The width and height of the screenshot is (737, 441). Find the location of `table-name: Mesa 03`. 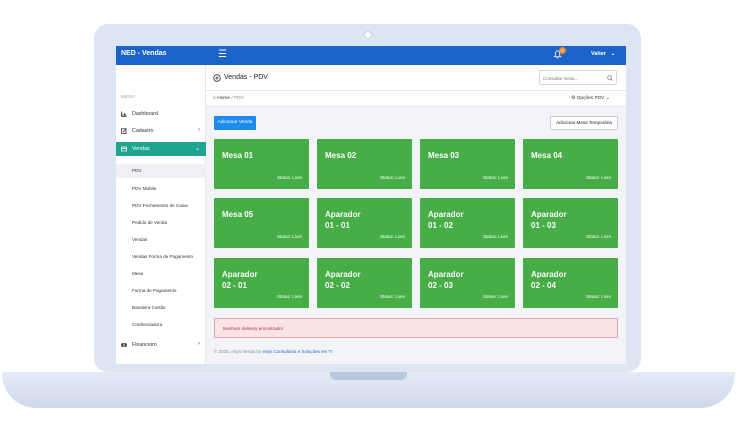

table-name: Mesa 03 is located at coordinates (444, 155).